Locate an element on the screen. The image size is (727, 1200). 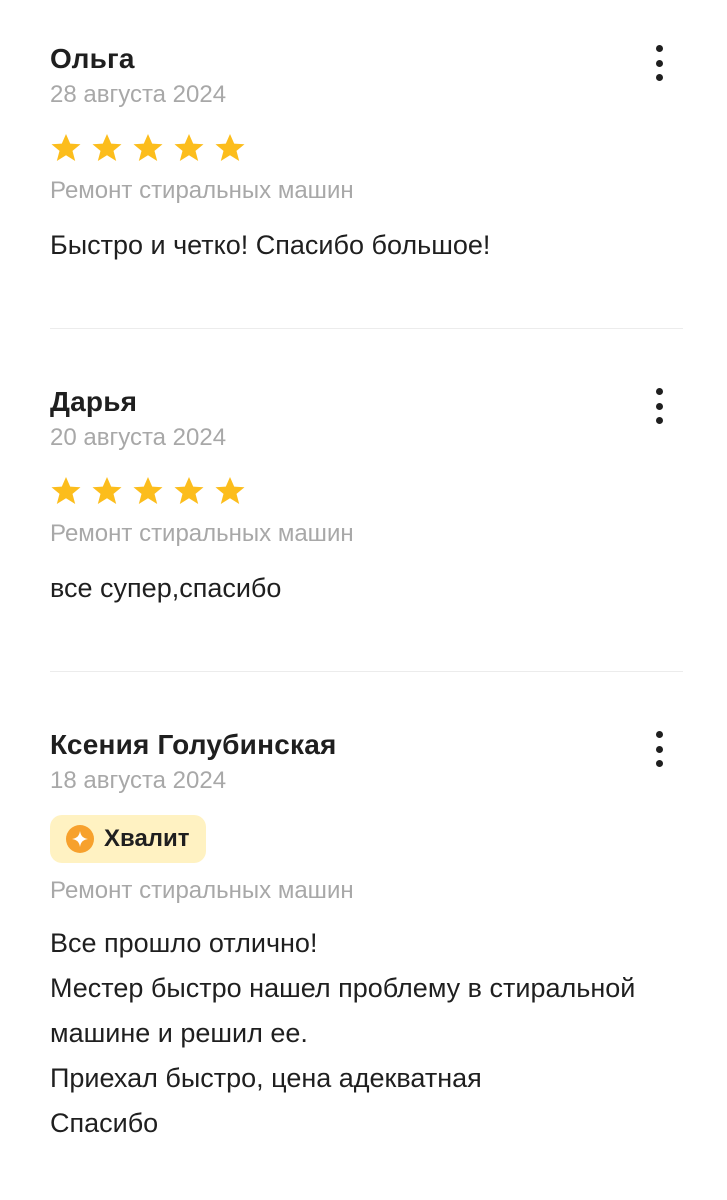
sparkle-icon is located at coordinates (80, 839).